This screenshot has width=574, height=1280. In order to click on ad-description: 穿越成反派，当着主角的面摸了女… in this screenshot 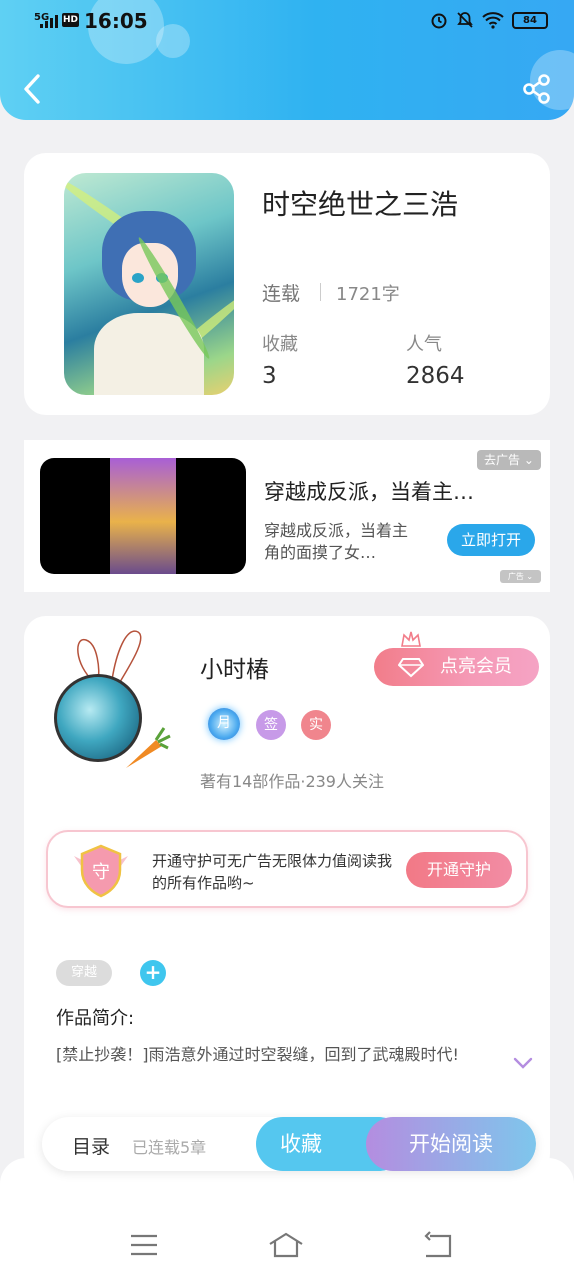, I will do `click(336, 541)`.